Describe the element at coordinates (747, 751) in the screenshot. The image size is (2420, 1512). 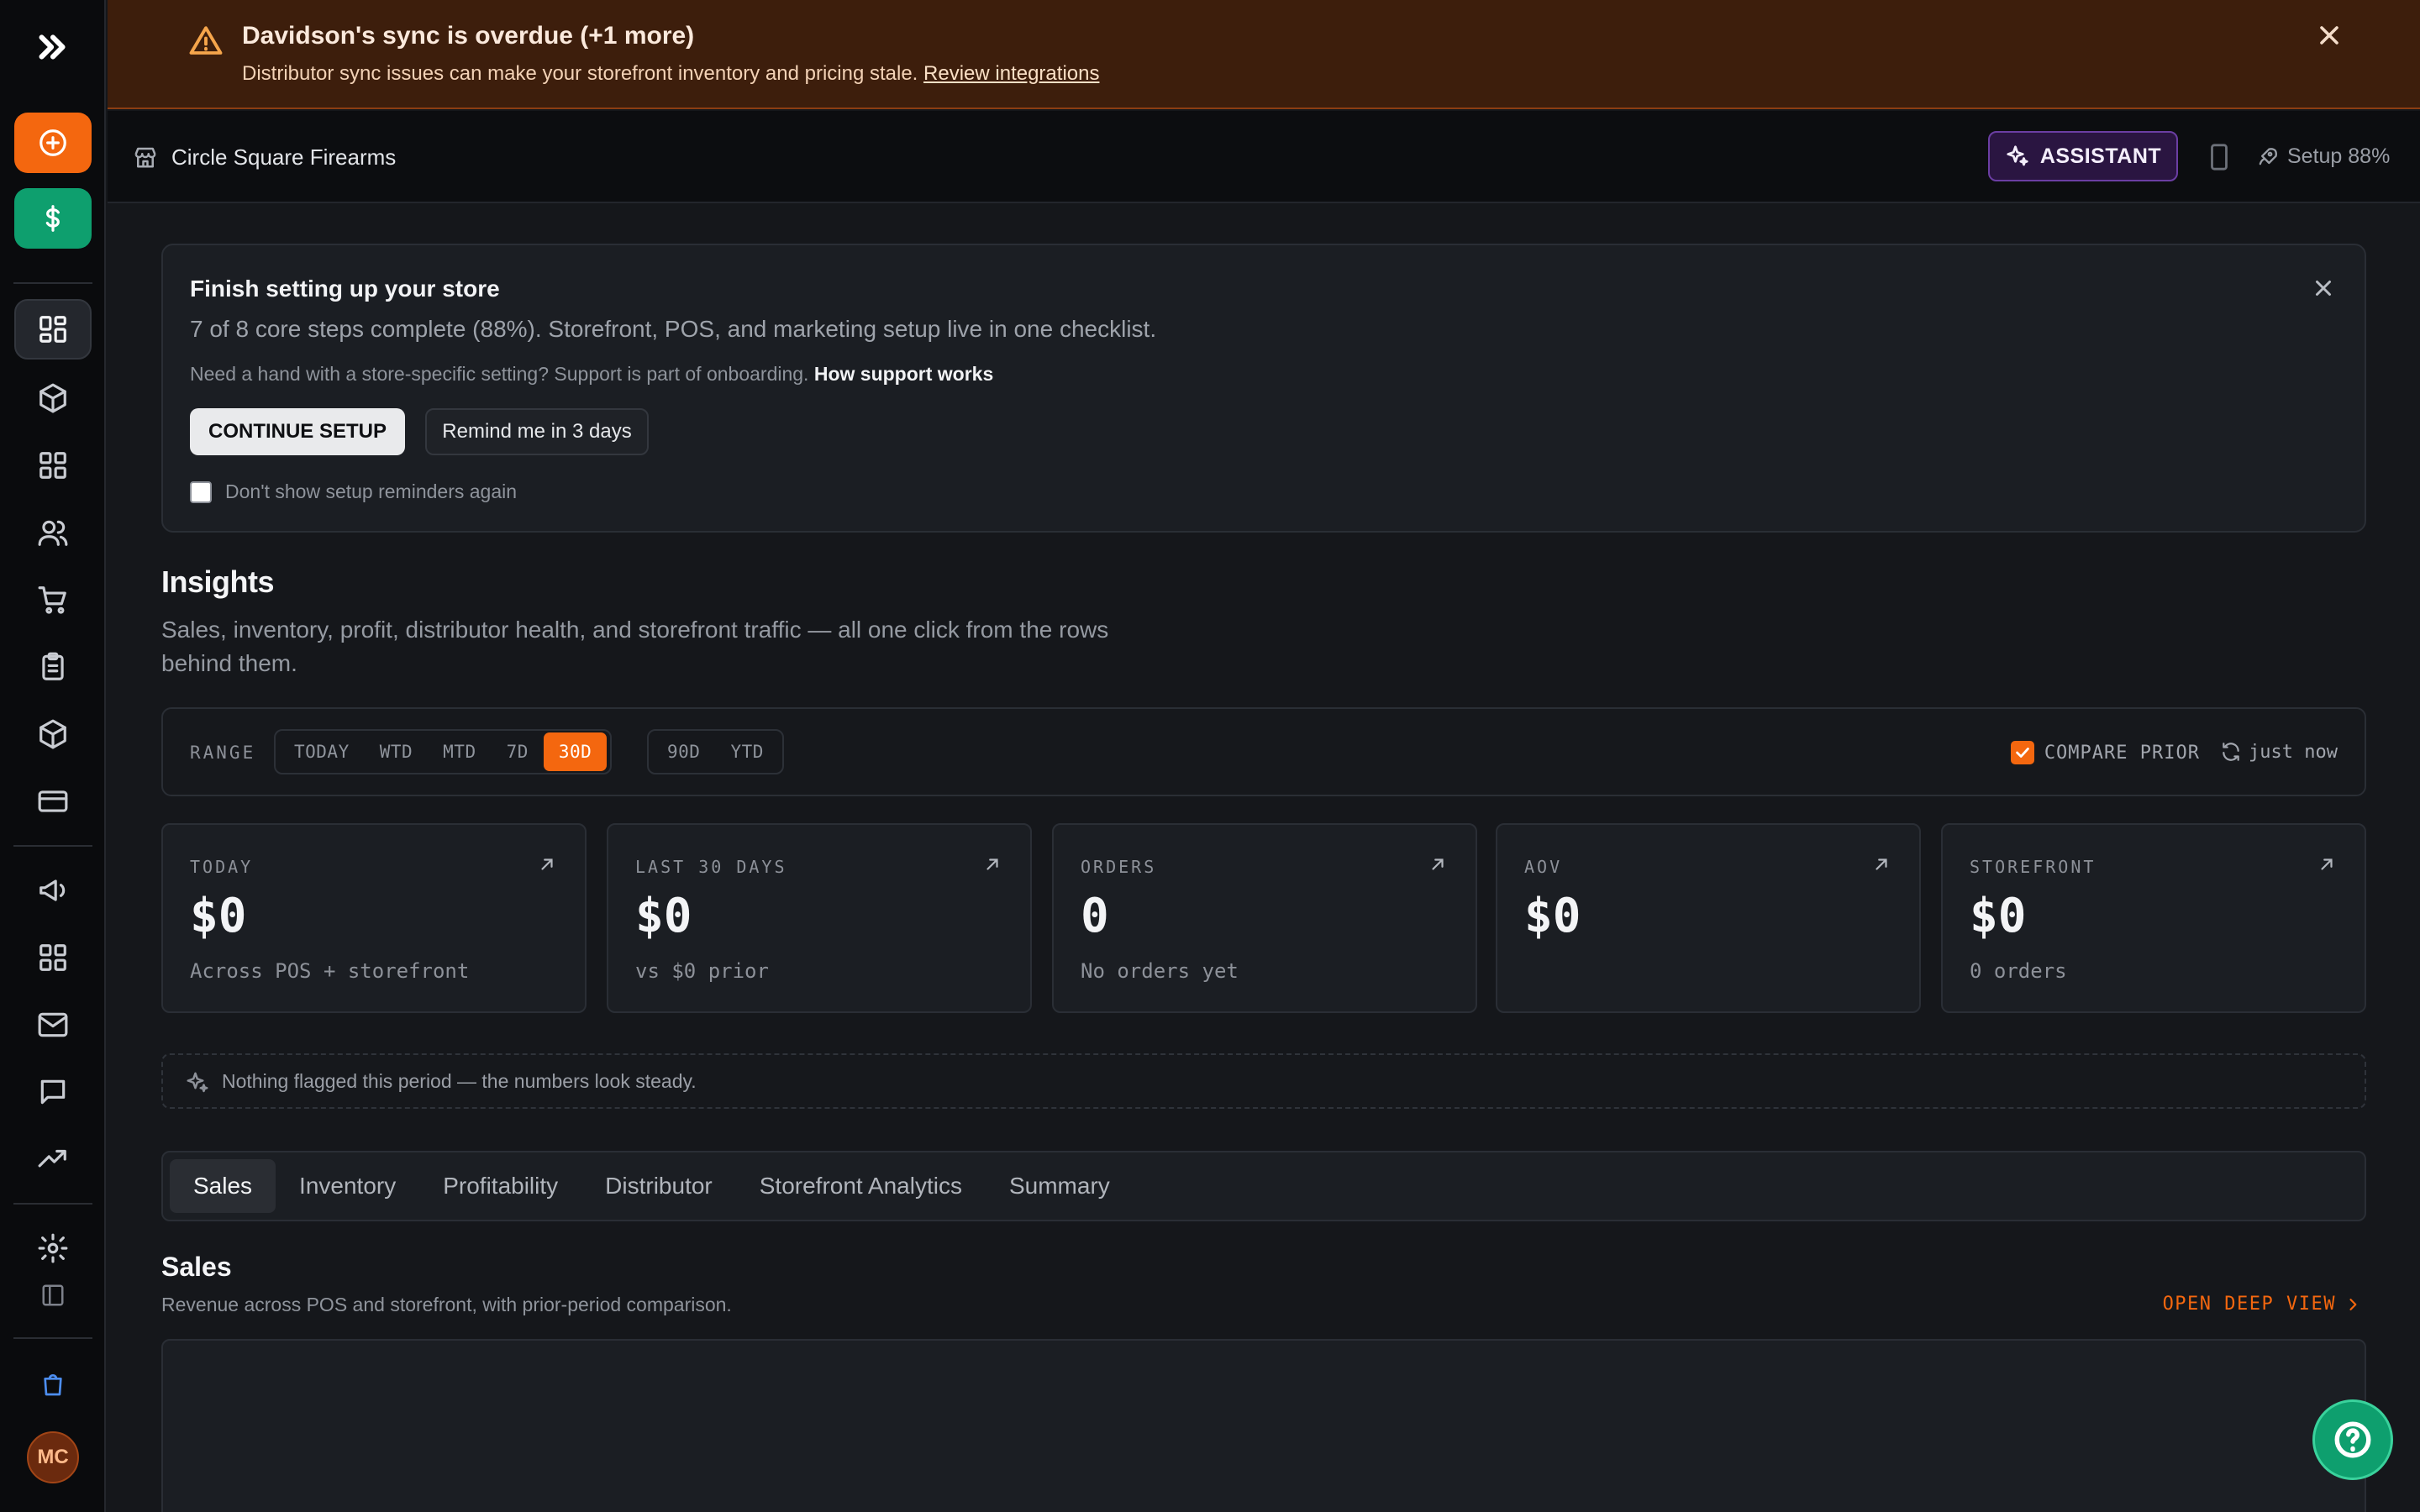
I see `range-option-ytd: YTD` at that location.